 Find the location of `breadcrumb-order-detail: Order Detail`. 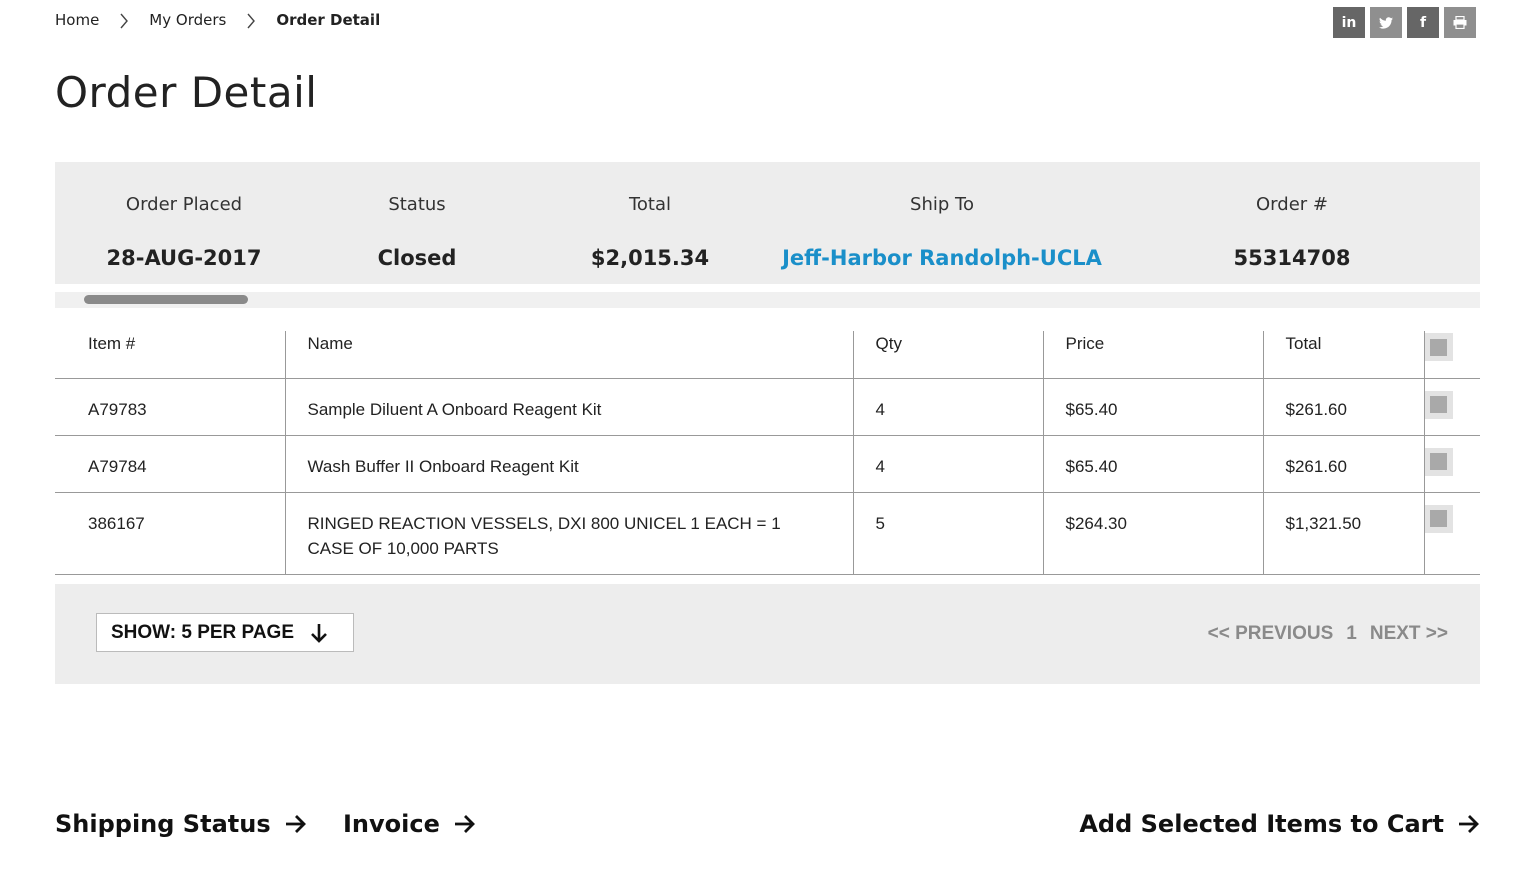

breadcrumb-order-detail: Order Detail is located at coordinates (328, 20).